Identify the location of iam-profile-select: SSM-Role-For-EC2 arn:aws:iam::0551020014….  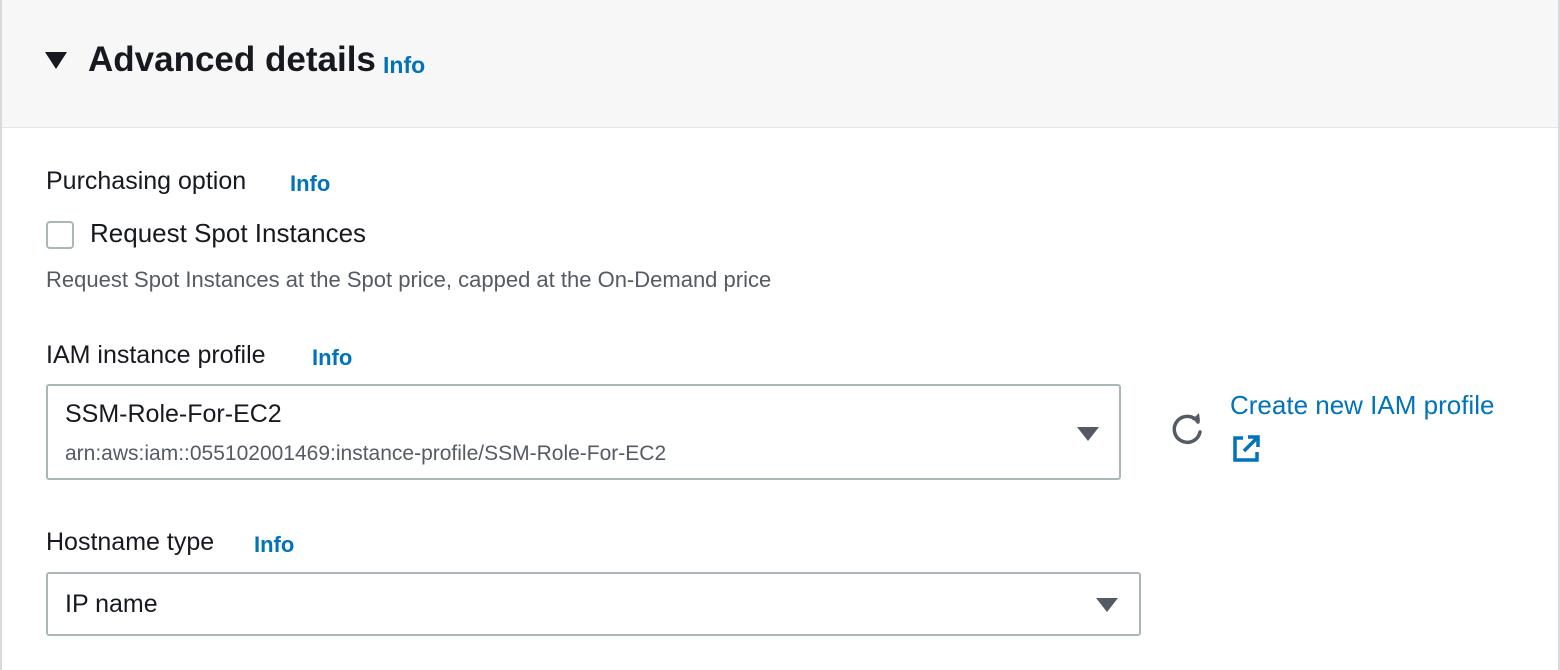
(583, 432).